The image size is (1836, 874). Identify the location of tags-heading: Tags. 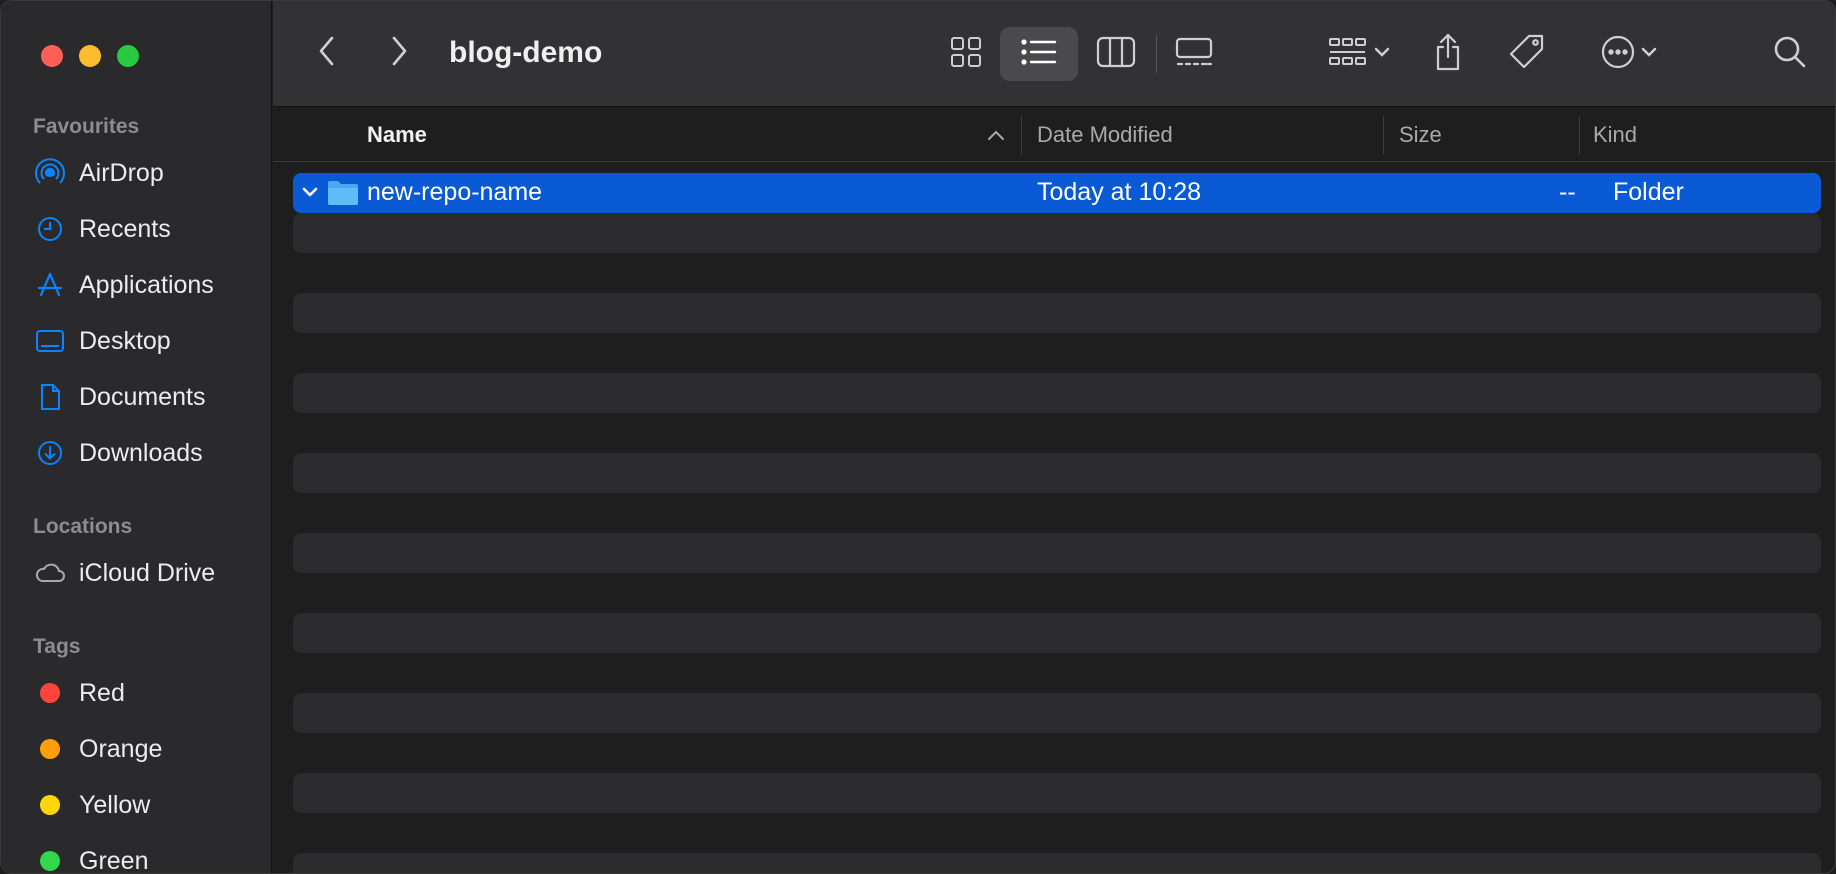
(57, 646).